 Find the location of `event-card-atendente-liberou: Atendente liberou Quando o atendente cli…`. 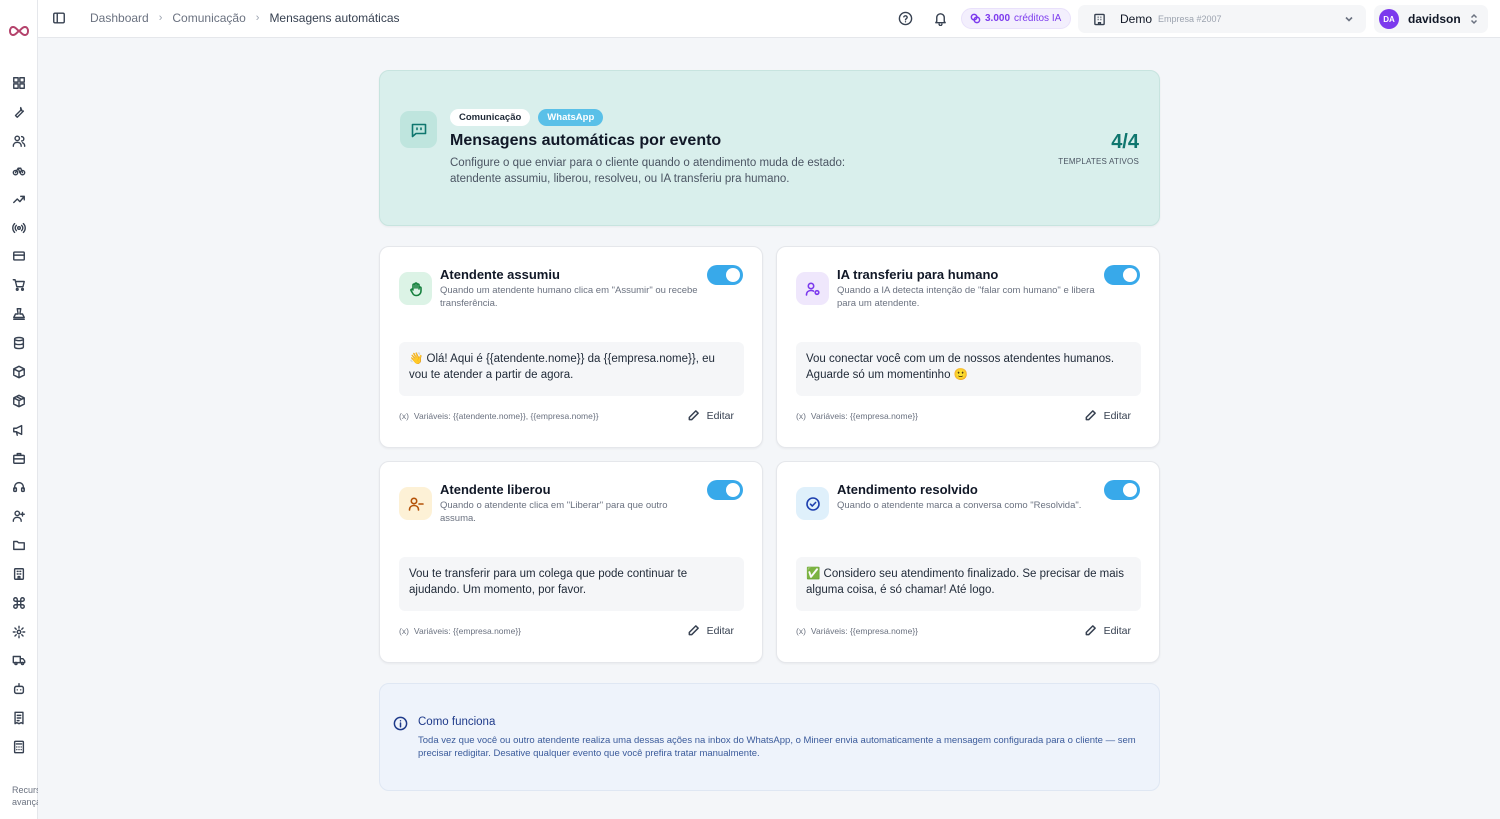

event-card-atendente-liberou: Atendente liberou Quando o atendente cli… is located at coordinates (571, 562).